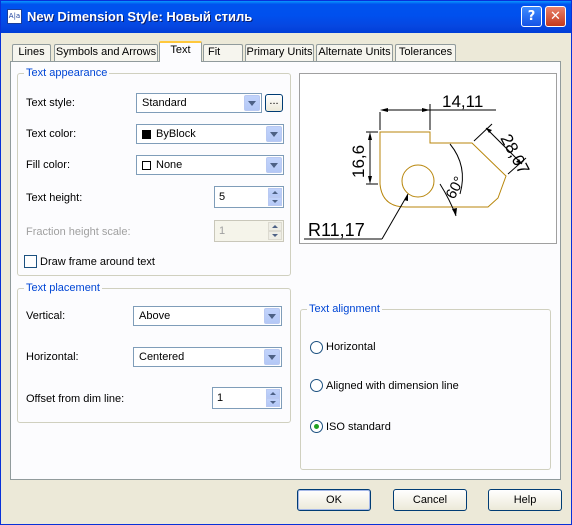  I want to click on tab-alternate-units: Alternate Units, so click(354, 52).